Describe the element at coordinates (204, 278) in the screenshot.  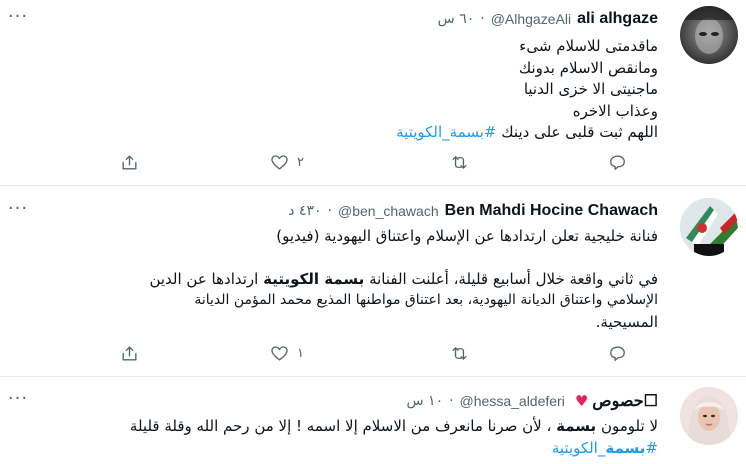
I see `tweet-line-text: ارتدادها عن الدين` at that location.